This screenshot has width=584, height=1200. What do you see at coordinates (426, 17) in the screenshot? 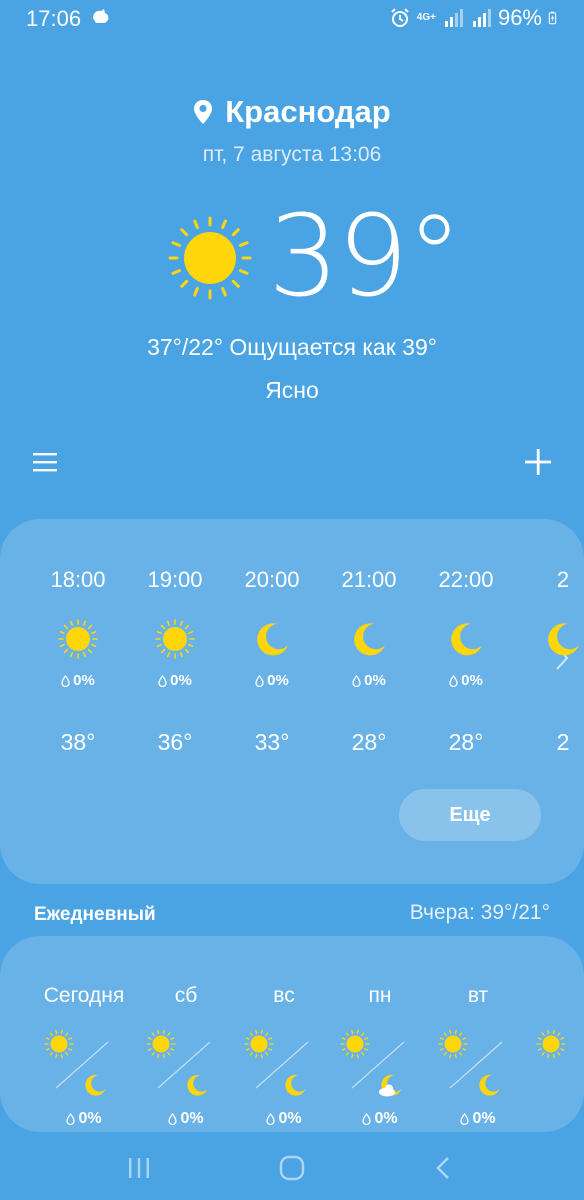
I see `network-type: 4G+` at bounding box center [426, 17].